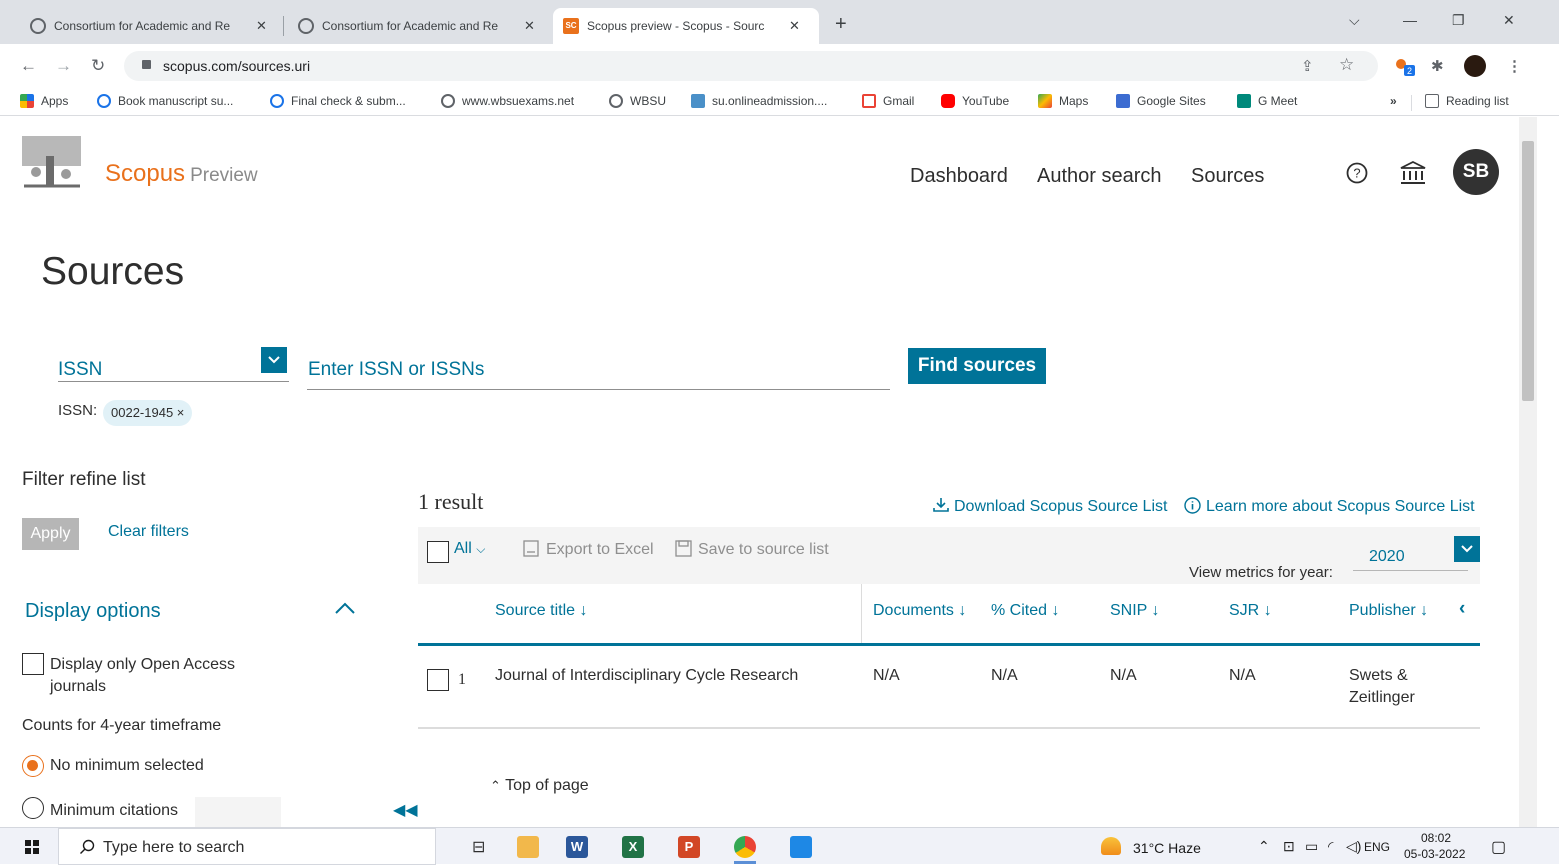  Describe the element at coordinates (1405, 69) in the screenshot. I see `extension-icon: 2` at that location.